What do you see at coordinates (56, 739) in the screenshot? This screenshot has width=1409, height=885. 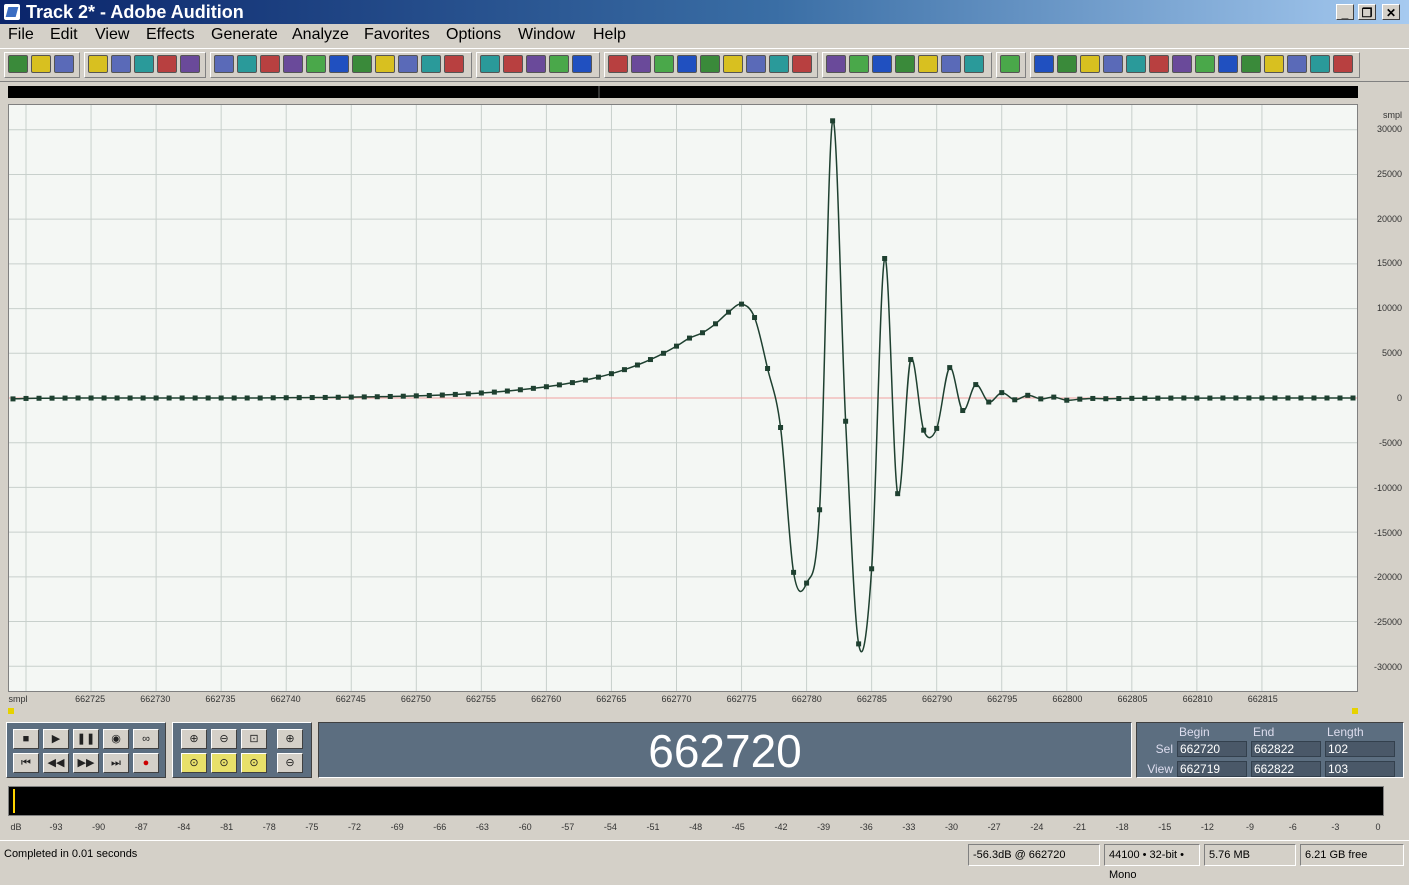 I see `play-button: ▶` at bounding box center [56, 739].